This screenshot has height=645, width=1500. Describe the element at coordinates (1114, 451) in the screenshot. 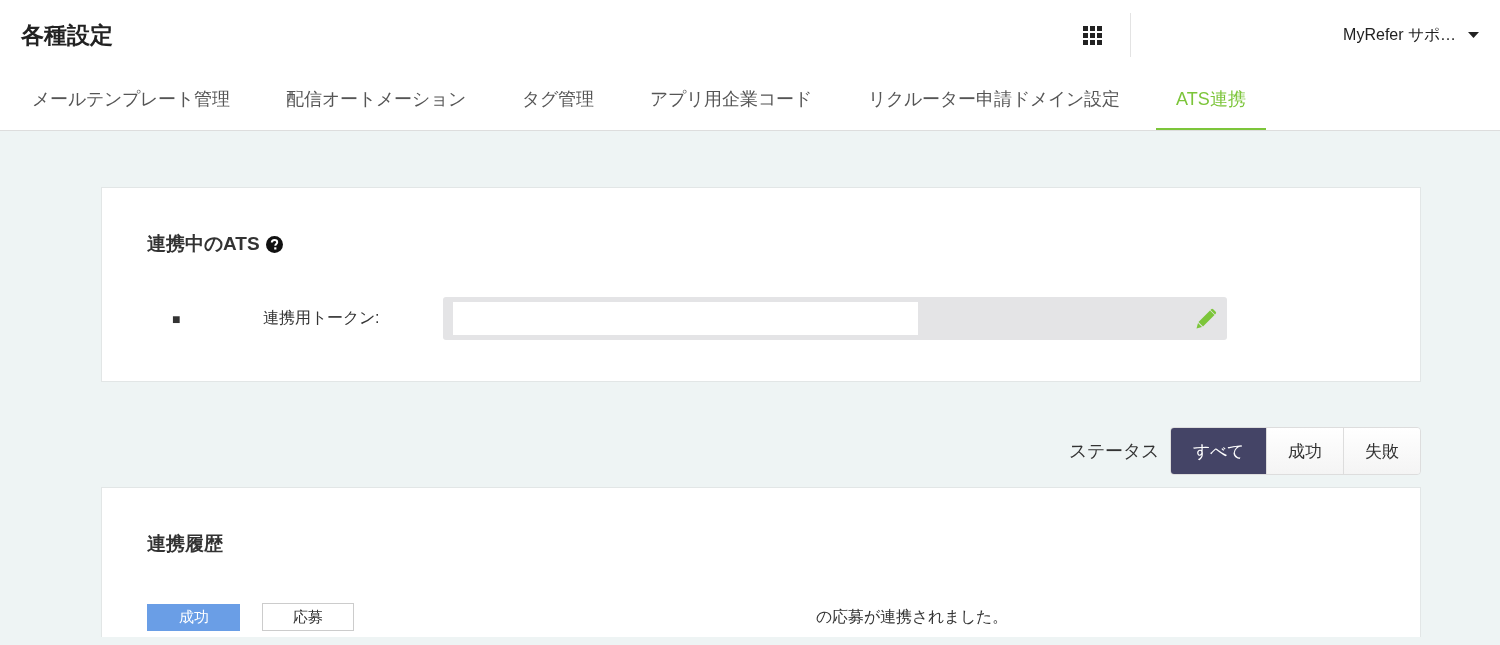

I see `filter-label: ステータス` at that location.